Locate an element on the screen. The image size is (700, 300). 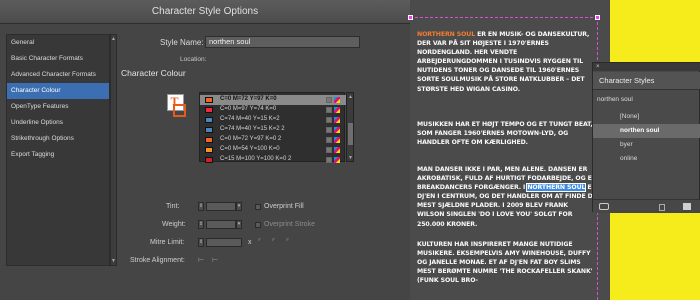
style-name-input: northen soul is located at coordinates (282, 42).